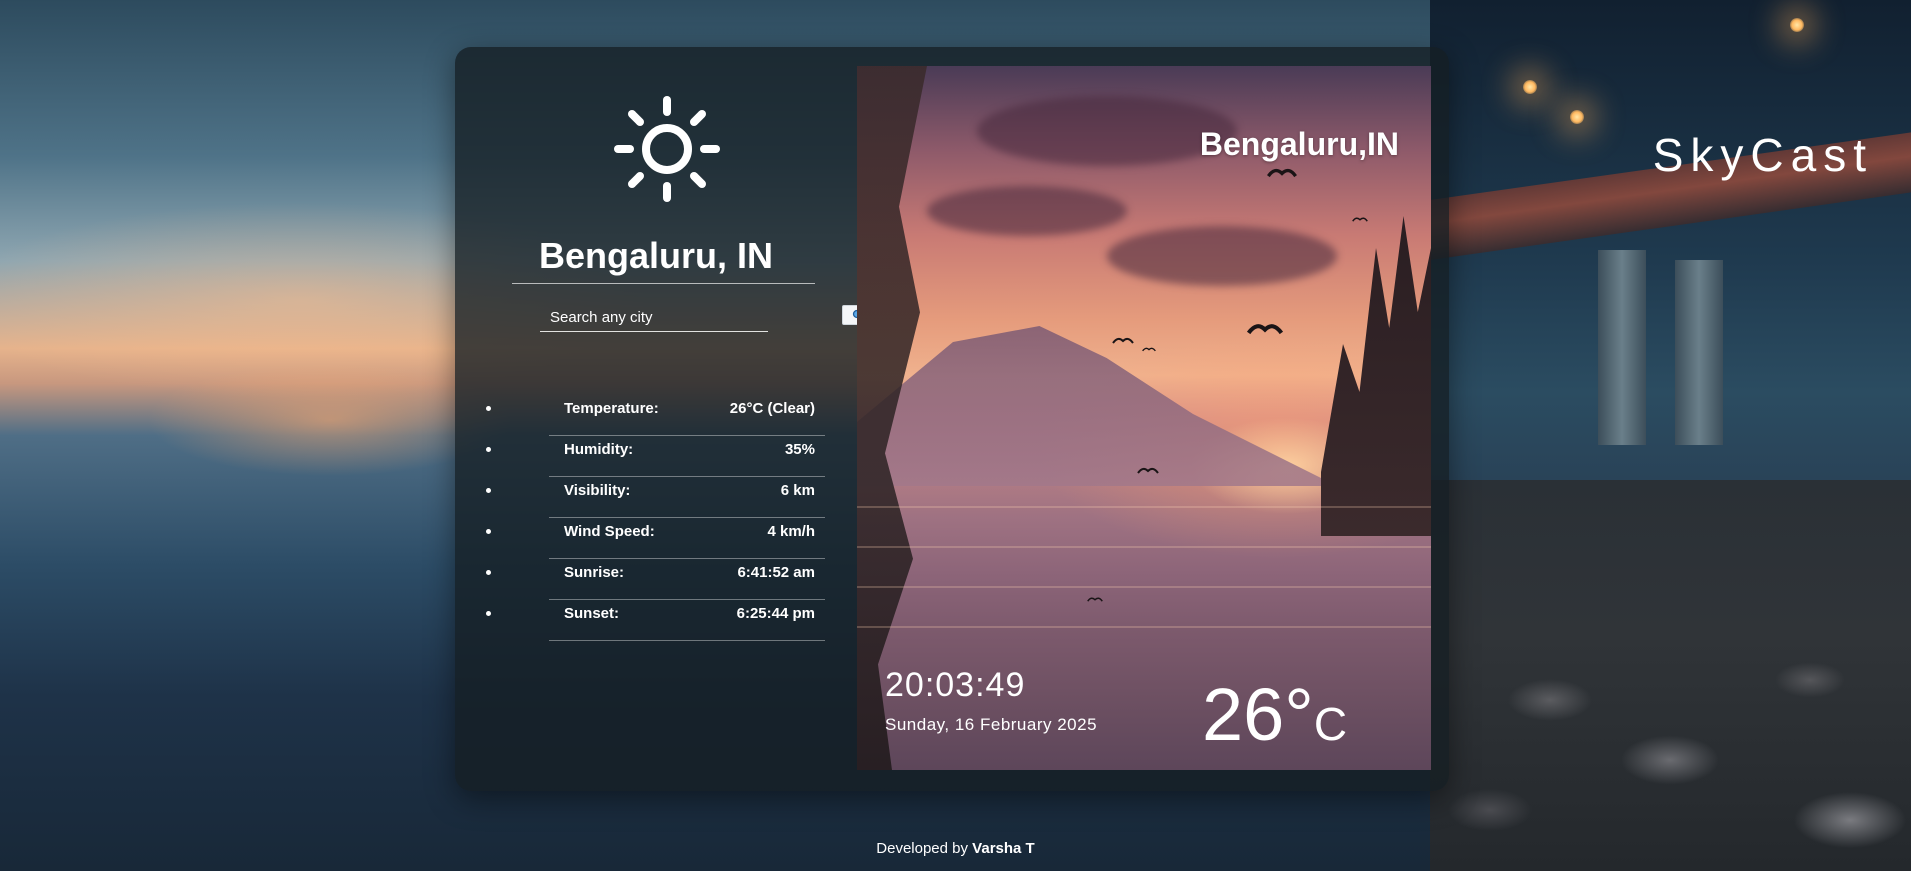 The width and height of the screenshot is (1911, 871). What do you see at coordinates (611, 408) in the screenshot?
I see `stat-label: Temperature:` at bounding box center [611, 408].